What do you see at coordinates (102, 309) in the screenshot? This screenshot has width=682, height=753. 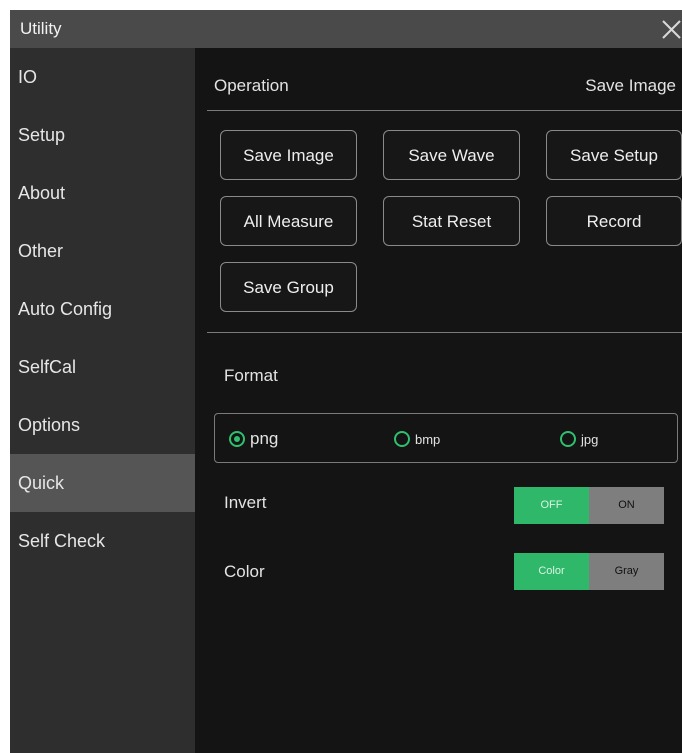 I see `sidebar-item-auto-config: Auto Config` at bounding box center [102, 309].